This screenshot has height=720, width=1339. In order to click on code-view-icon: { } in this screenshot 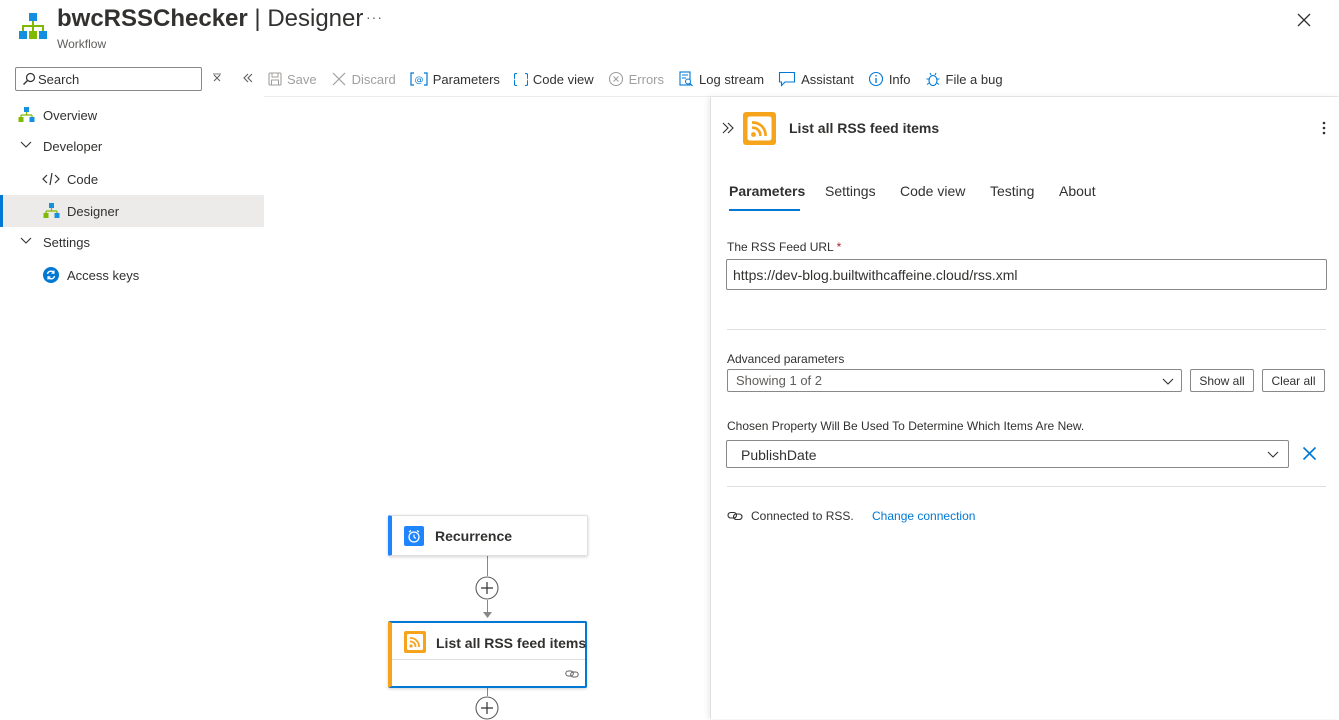, I will do `click(523, 79)`.